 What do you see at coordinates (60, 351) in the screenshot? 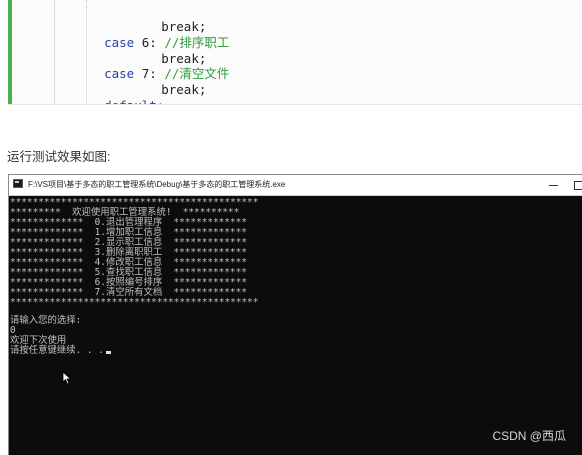
I see `console-prompt-line: 请按任意键继续. . .` at bounding box center [60, 351].